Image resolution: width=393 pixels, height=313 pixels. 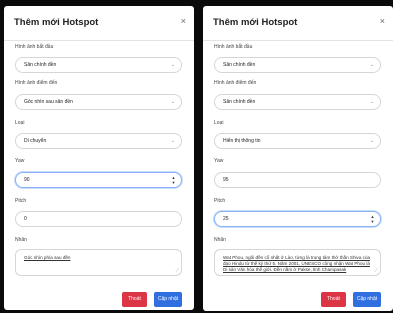 What do you see at coordinates (297, 141) in the screenshot?
I see `type-select: Hiển thị thông tin ⌄` at bounding box center [297, 141].